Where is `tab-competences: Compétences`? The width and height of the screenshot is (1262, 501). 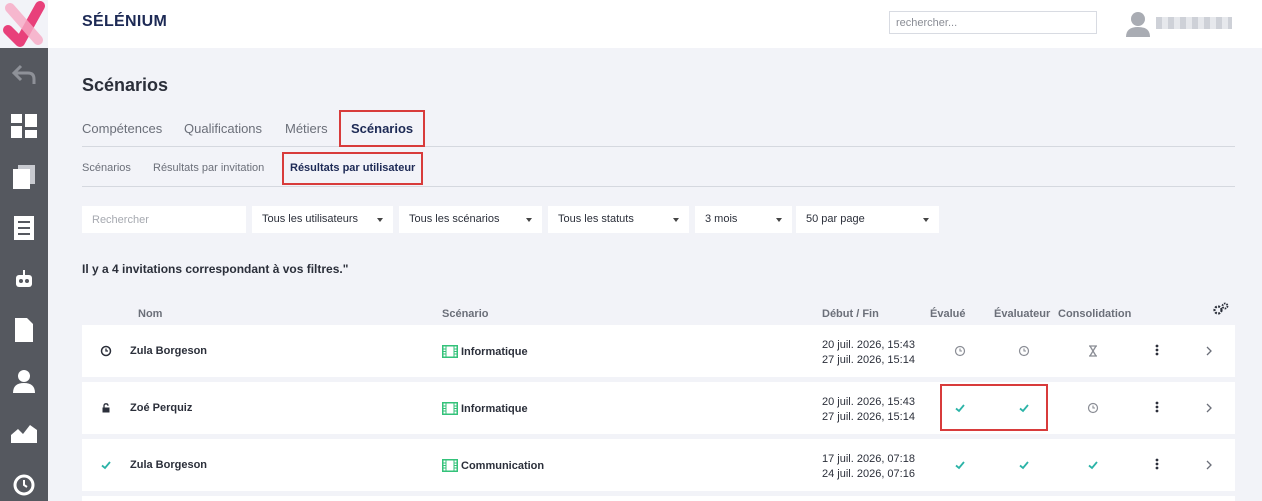
tab-competences: Compétences is located at coordinates (122, 128).